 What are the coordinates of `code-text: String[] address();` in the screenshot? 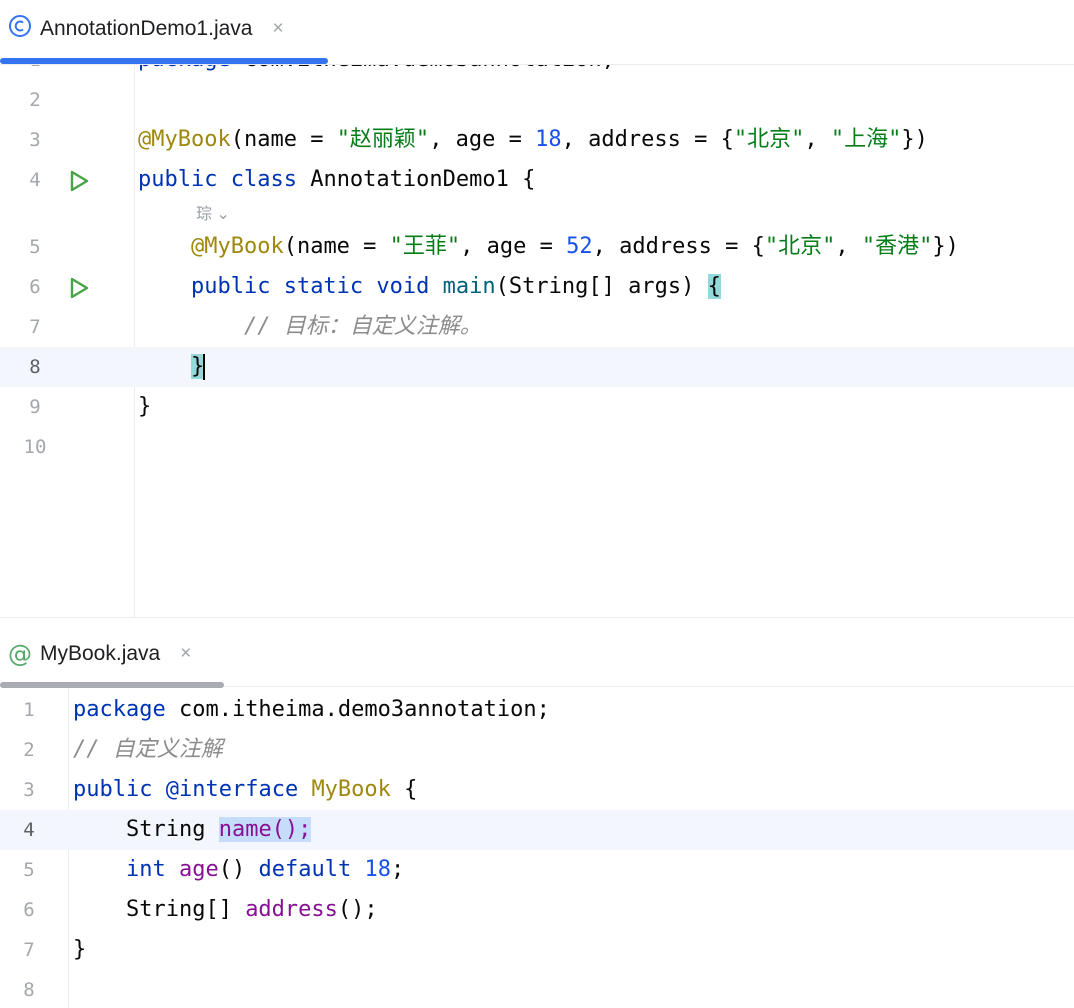 It's located at (225, 910).